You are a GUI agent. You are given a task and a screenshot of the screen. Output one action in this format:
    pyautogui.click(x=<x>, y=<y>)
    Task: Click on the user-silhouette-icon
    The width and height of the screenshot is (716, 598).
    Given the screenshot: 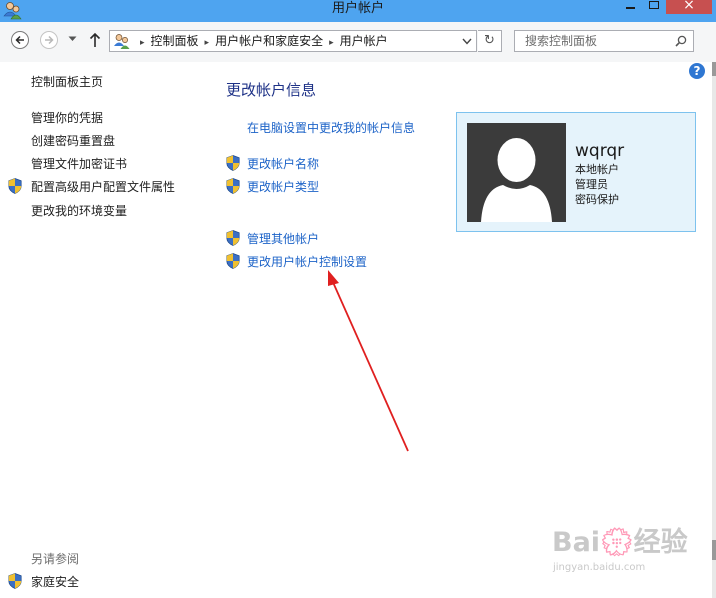 What is the action you would take?
    pyautogui.click(x=516, y=180)
    